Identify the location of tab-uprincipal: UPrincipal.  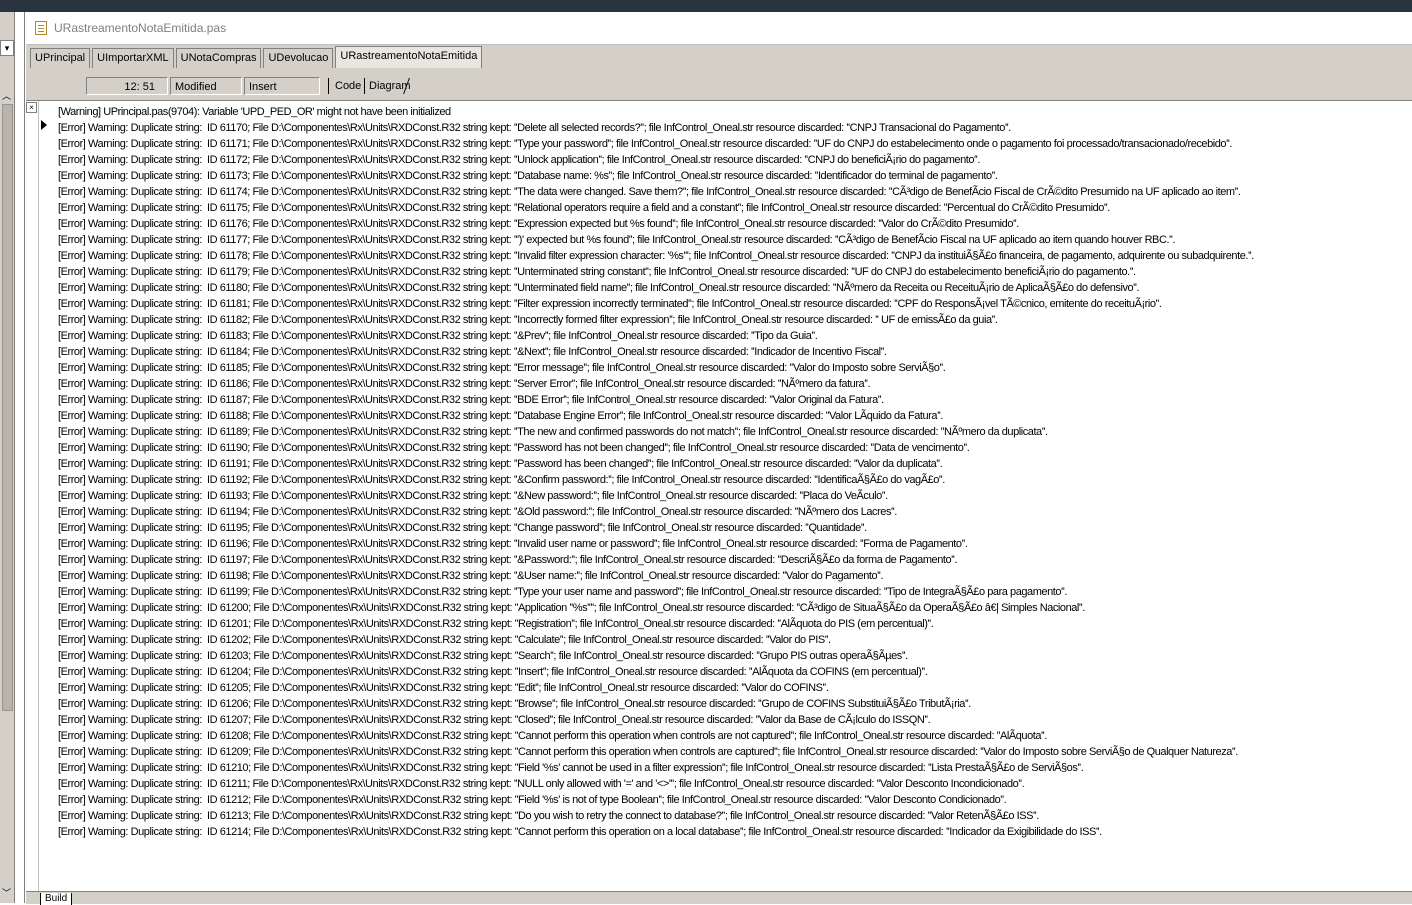
(60, 58).